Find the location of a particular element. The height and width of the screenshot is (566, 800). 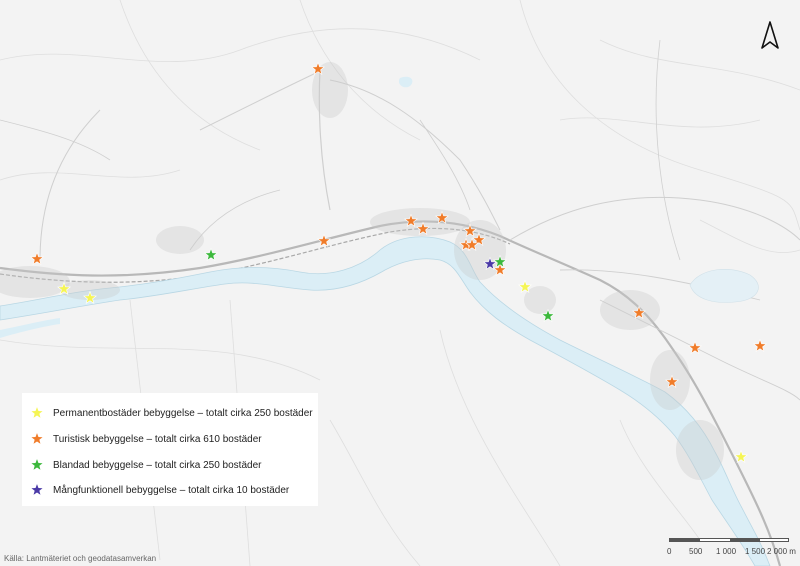

scale-label-500: 500 is located at coordinates (696, 551).